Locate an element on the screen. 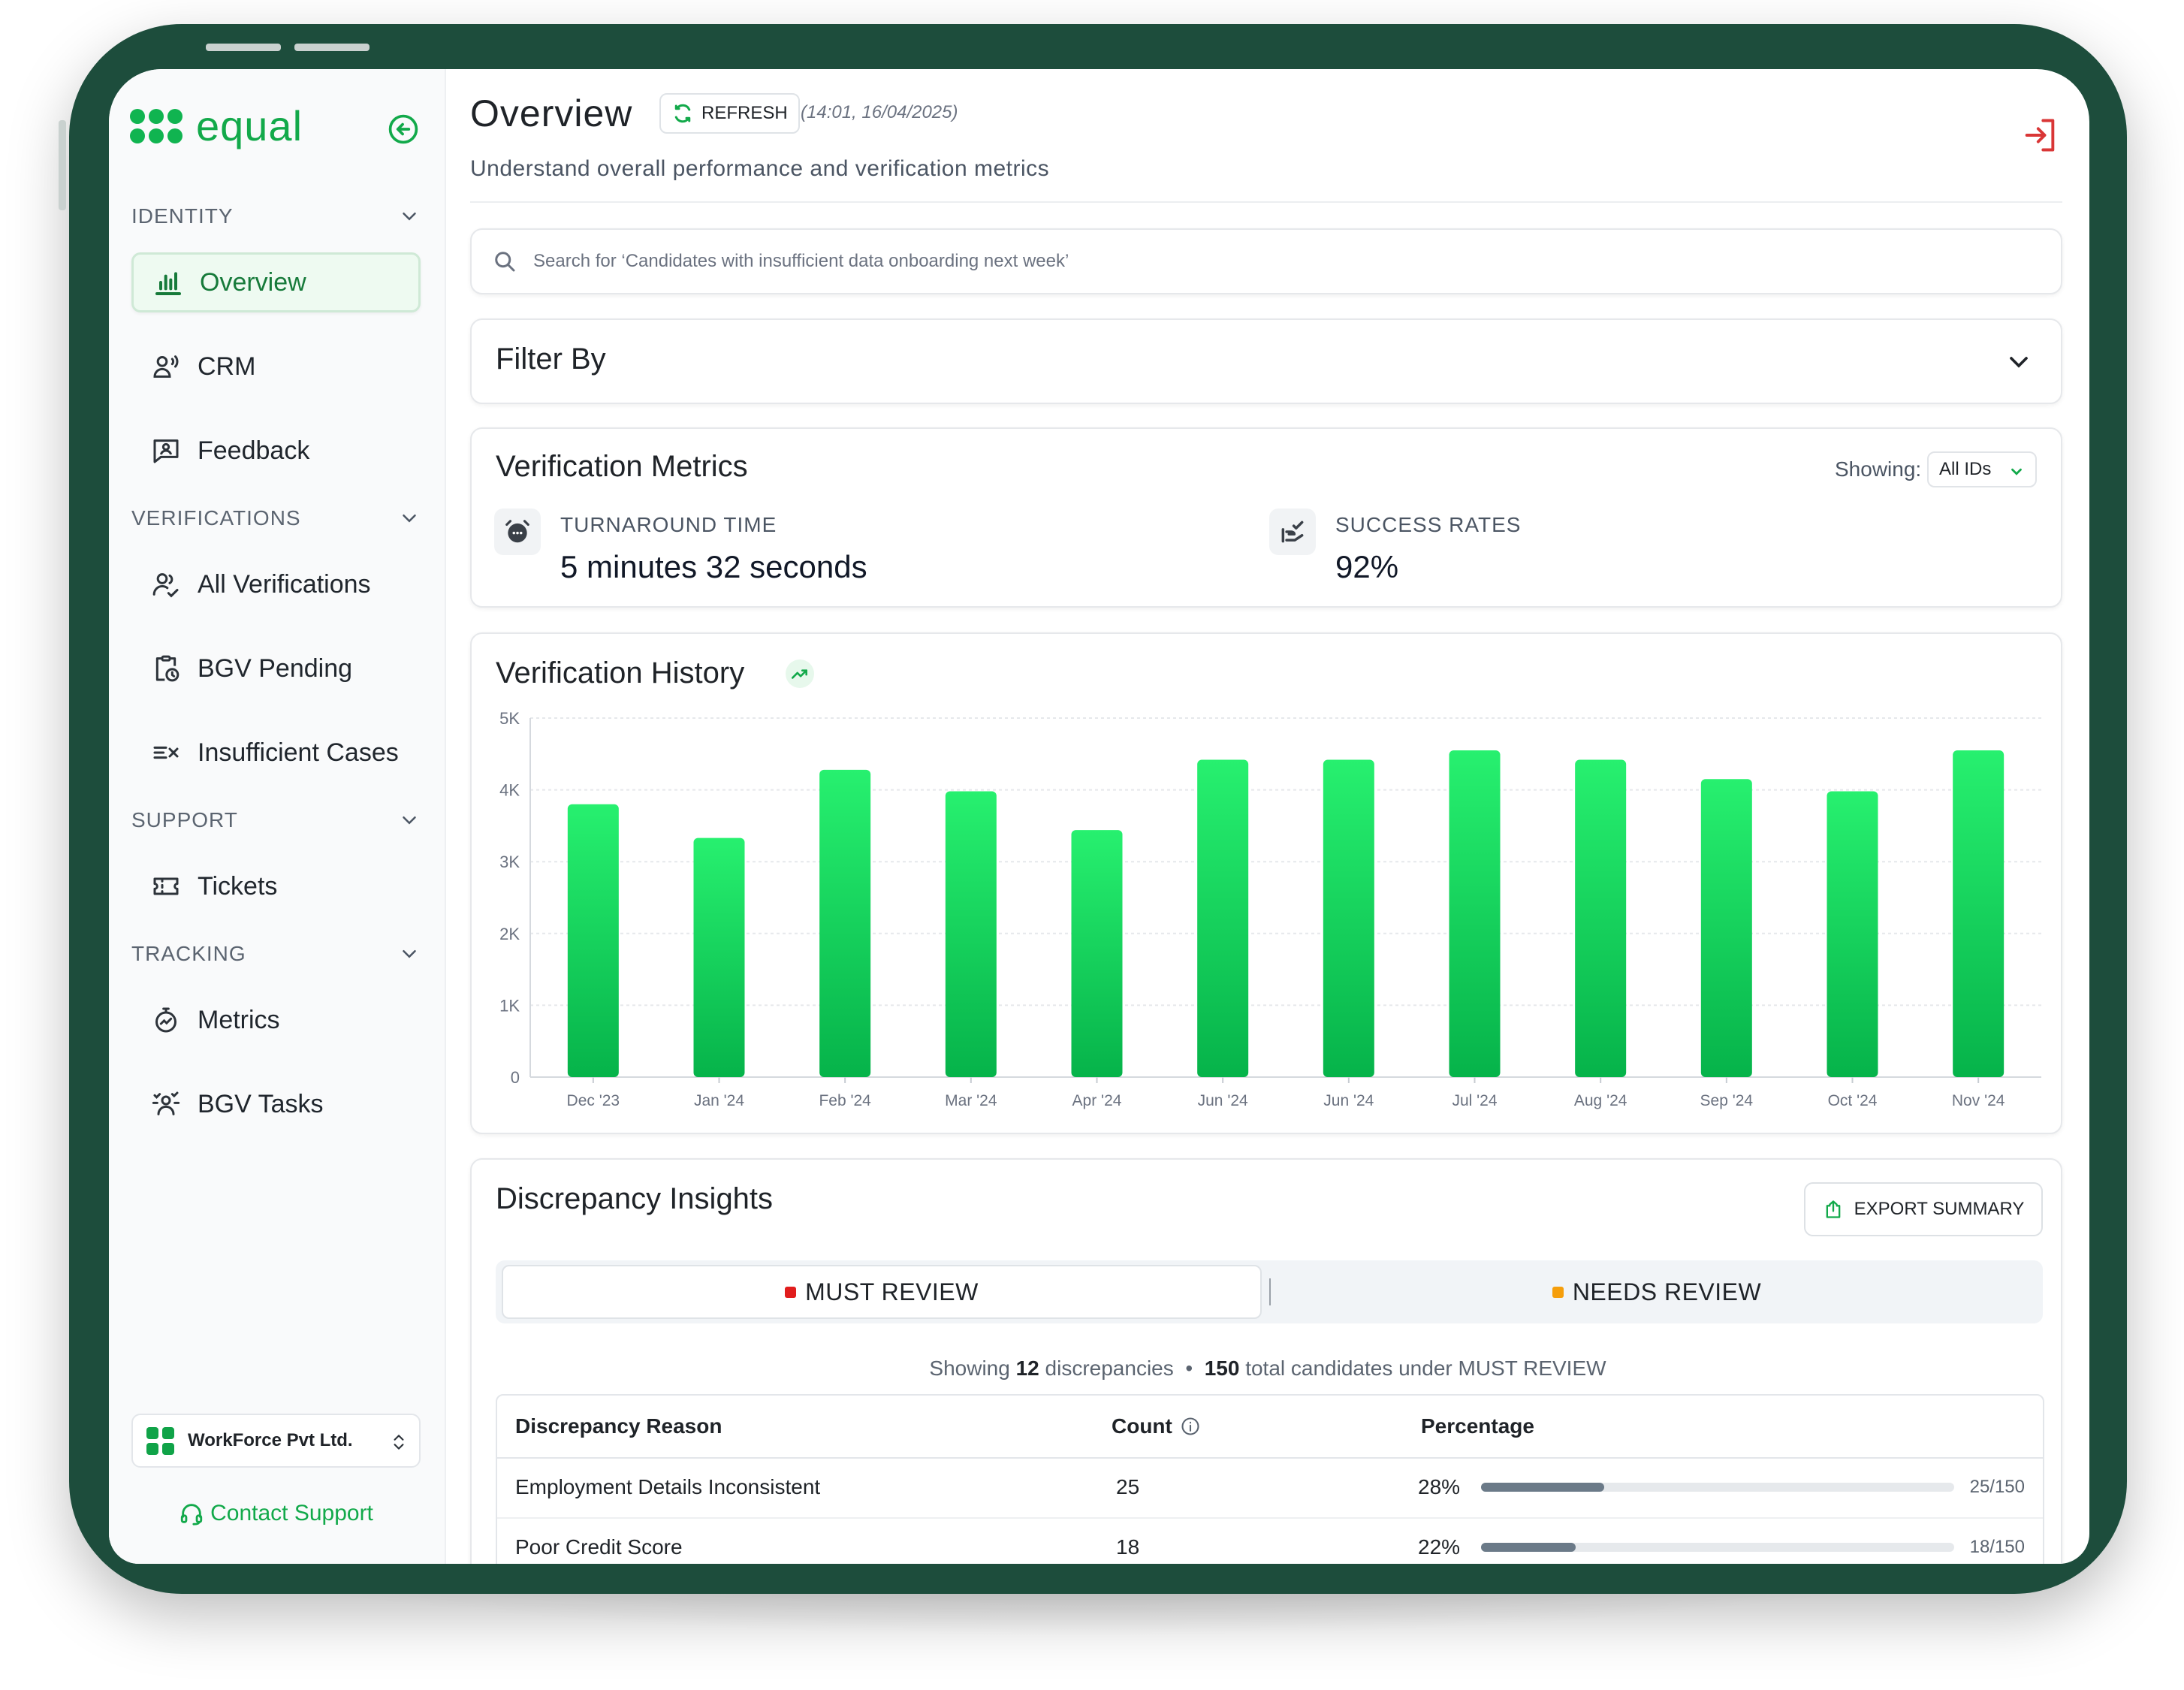  x-tick-label: Jun '24 is located at coordinates (1223, 1100).